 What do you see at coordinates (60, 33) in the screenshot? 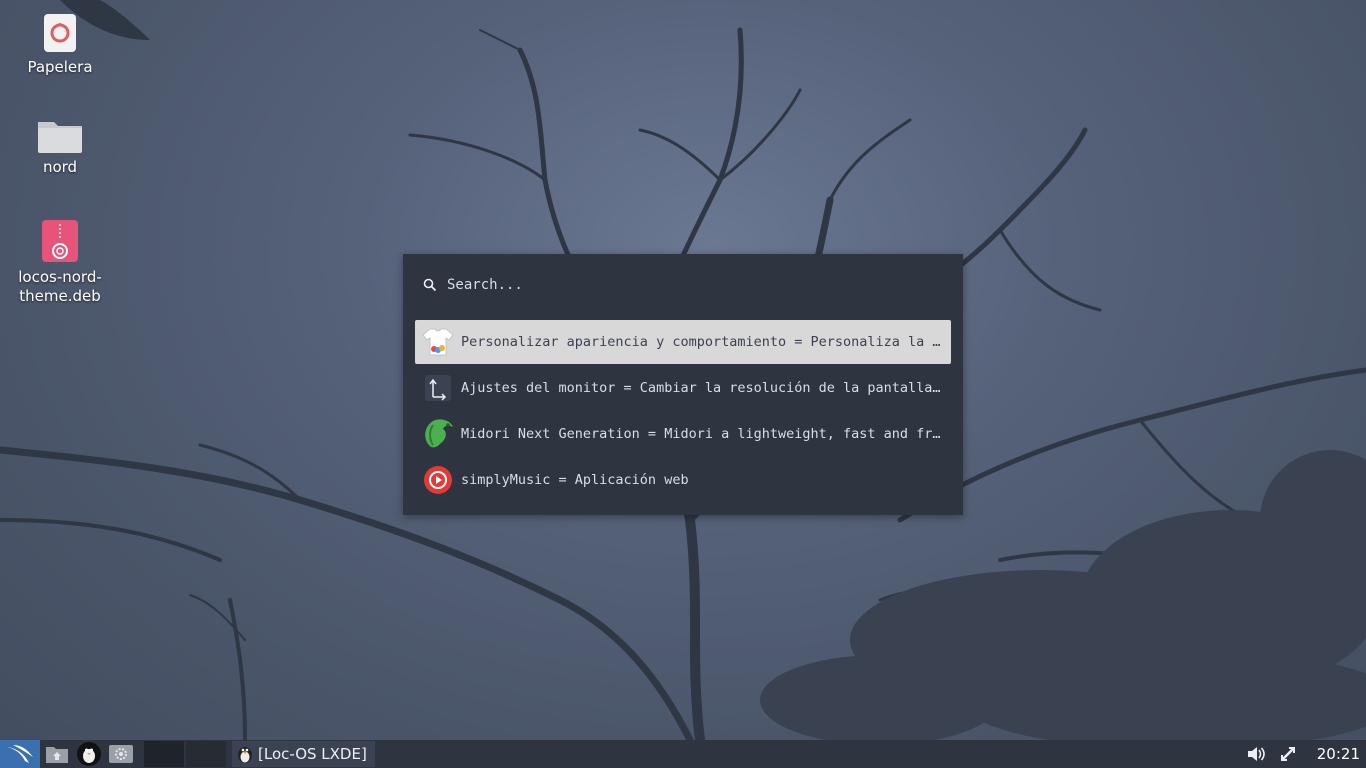
I see `trash-icon` at bounding box center [60, 33].